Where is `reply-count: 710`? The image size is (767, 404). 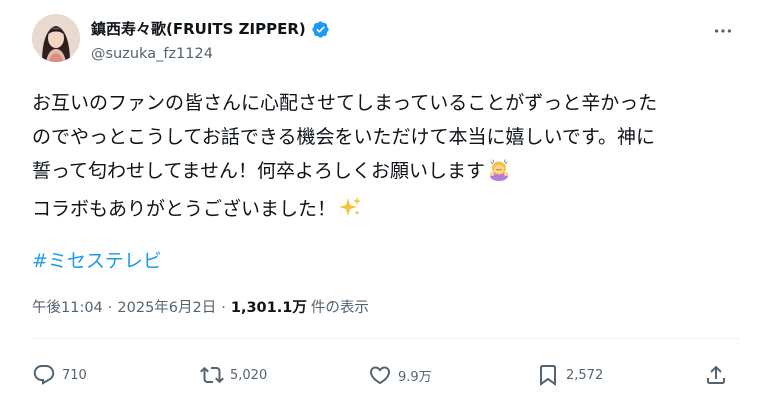 reply-count: 710 is located at coordinates (74, 375).